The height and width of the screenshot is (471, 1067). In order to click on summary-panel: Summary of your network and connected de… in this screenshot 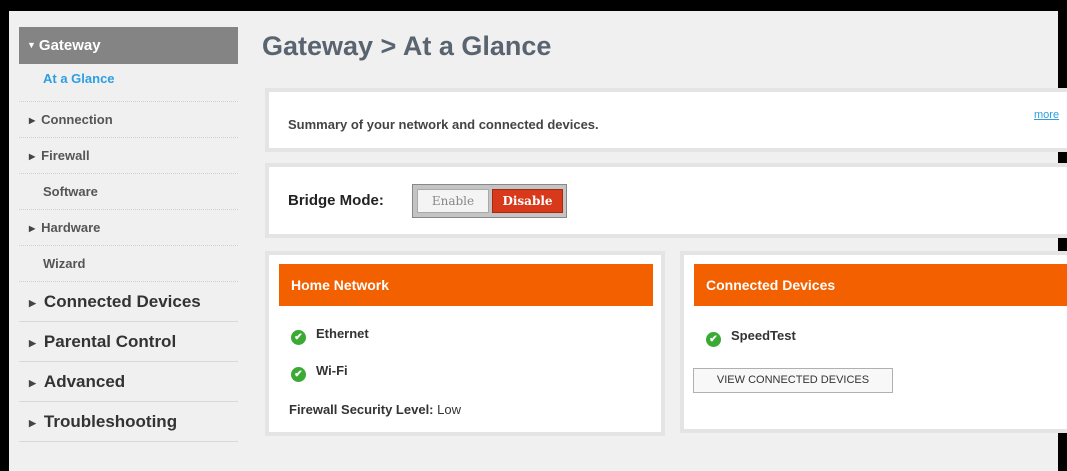, I will do `click(666, 120)`.